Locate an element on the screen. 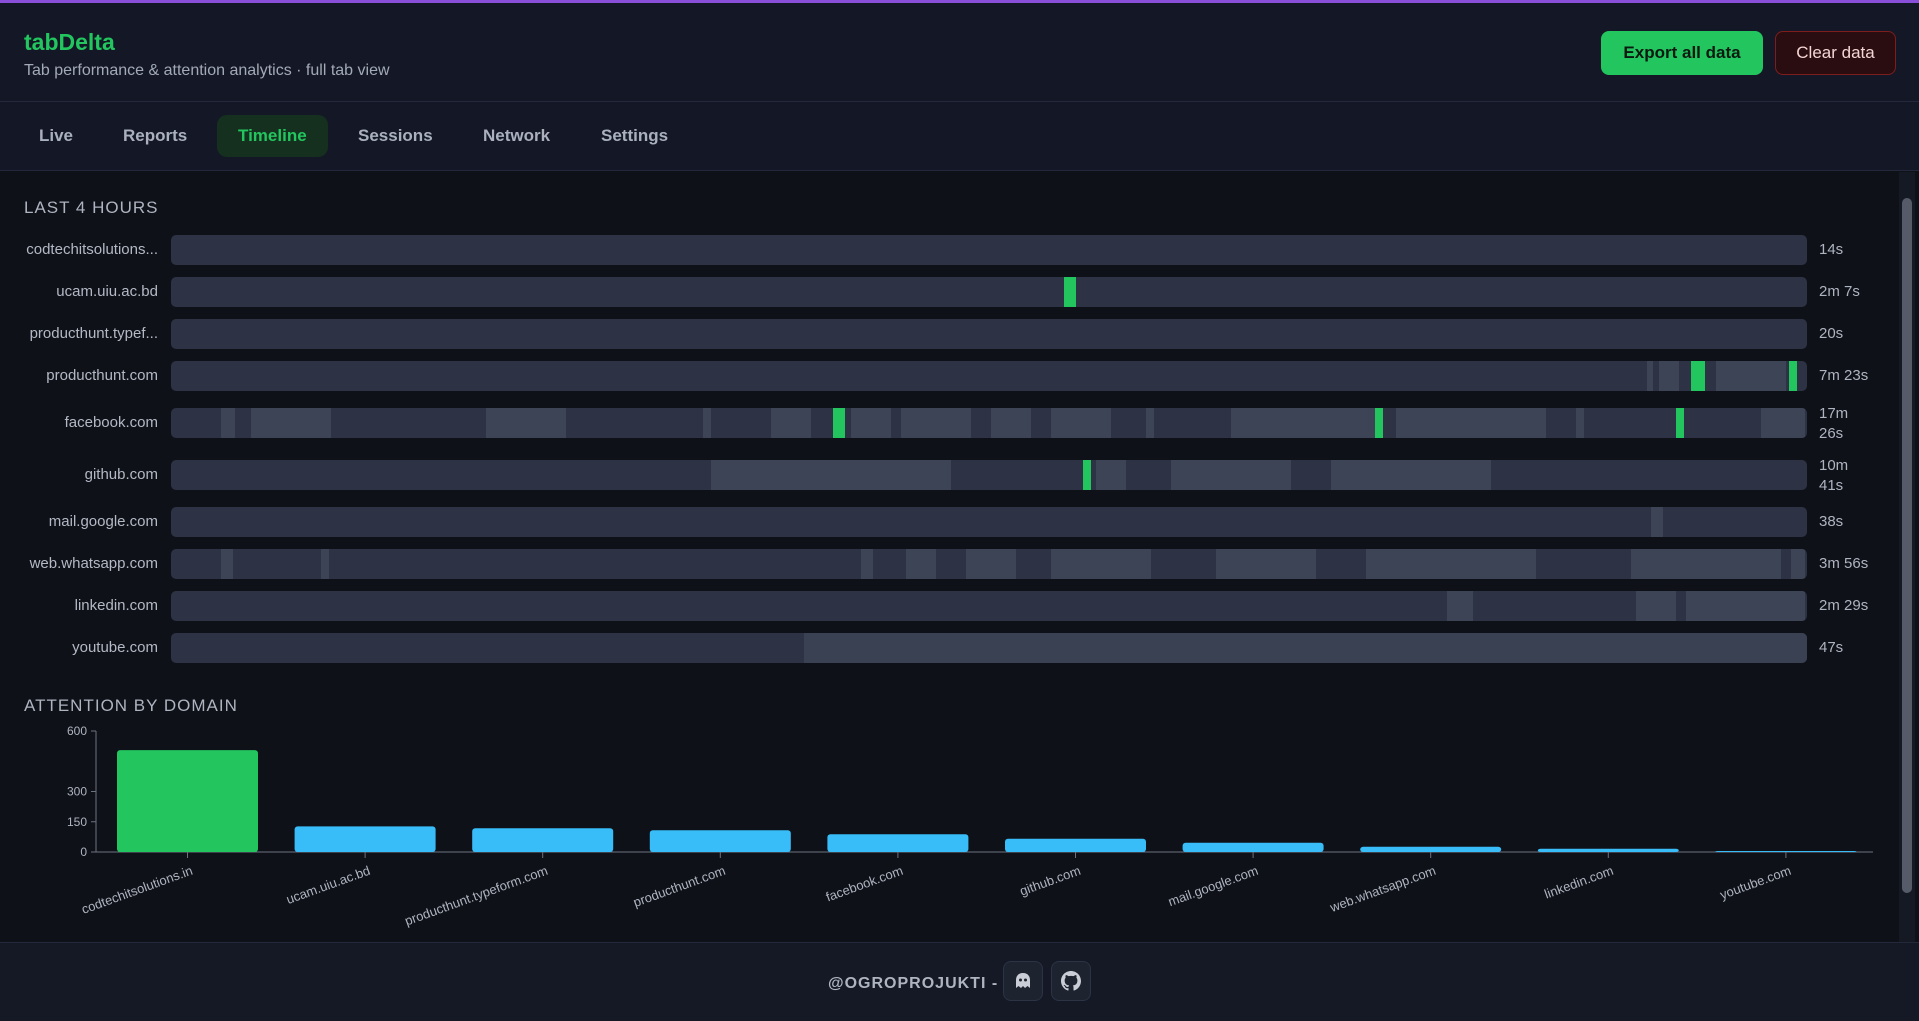 The width and height of the screenshot is (1919, 1021). x-tick-label: linkedin.com is located at coordinates (1578, 882).